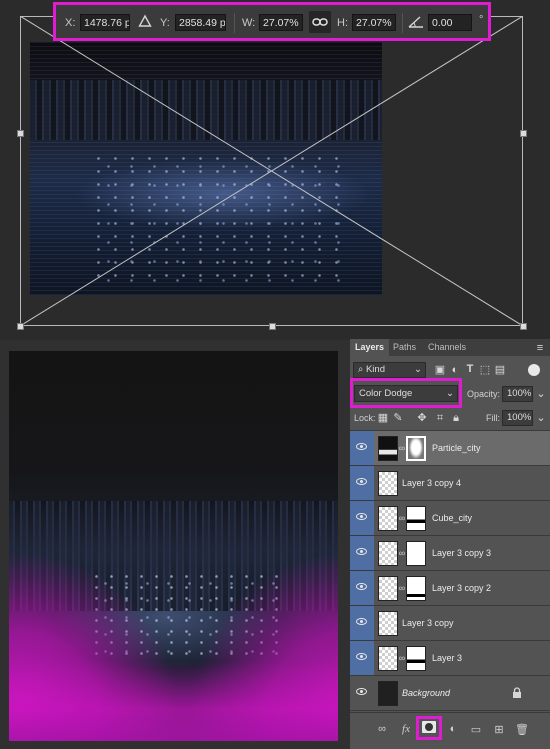 The width and height of the screenshot is (550, 749). I want to click on height-field: 27.07%, so click(374, 22).